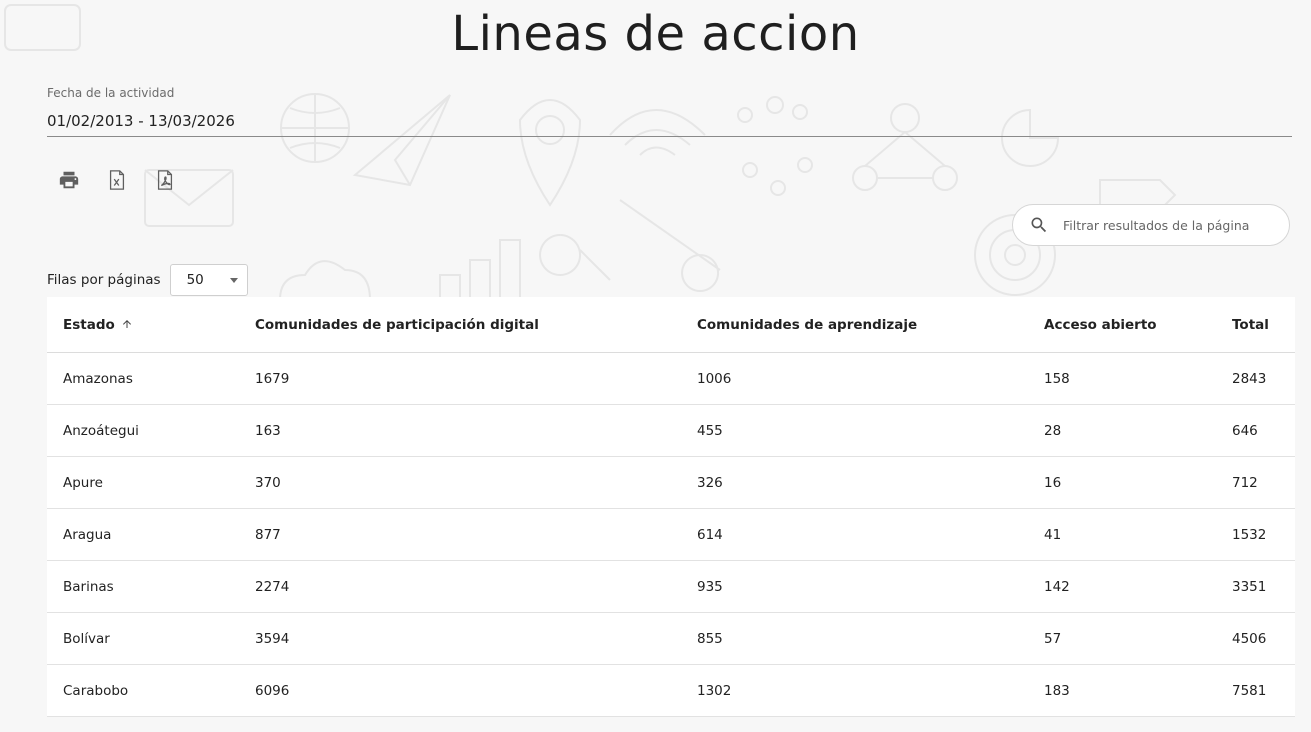 The height and width of the screenshot is (732, 1311). I want to click on chevron-down-icon, so click(233, 280).